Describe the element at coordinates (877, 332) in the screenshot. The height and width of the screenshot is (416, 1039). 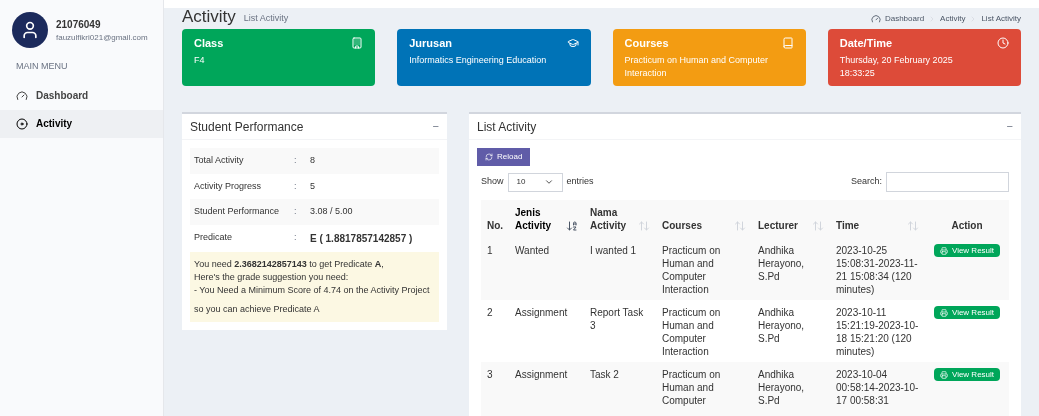
I see `table-cell: 2023-10-11 15:21:19-2023-10-18 15:21:20 (120 minutes)` at that location.